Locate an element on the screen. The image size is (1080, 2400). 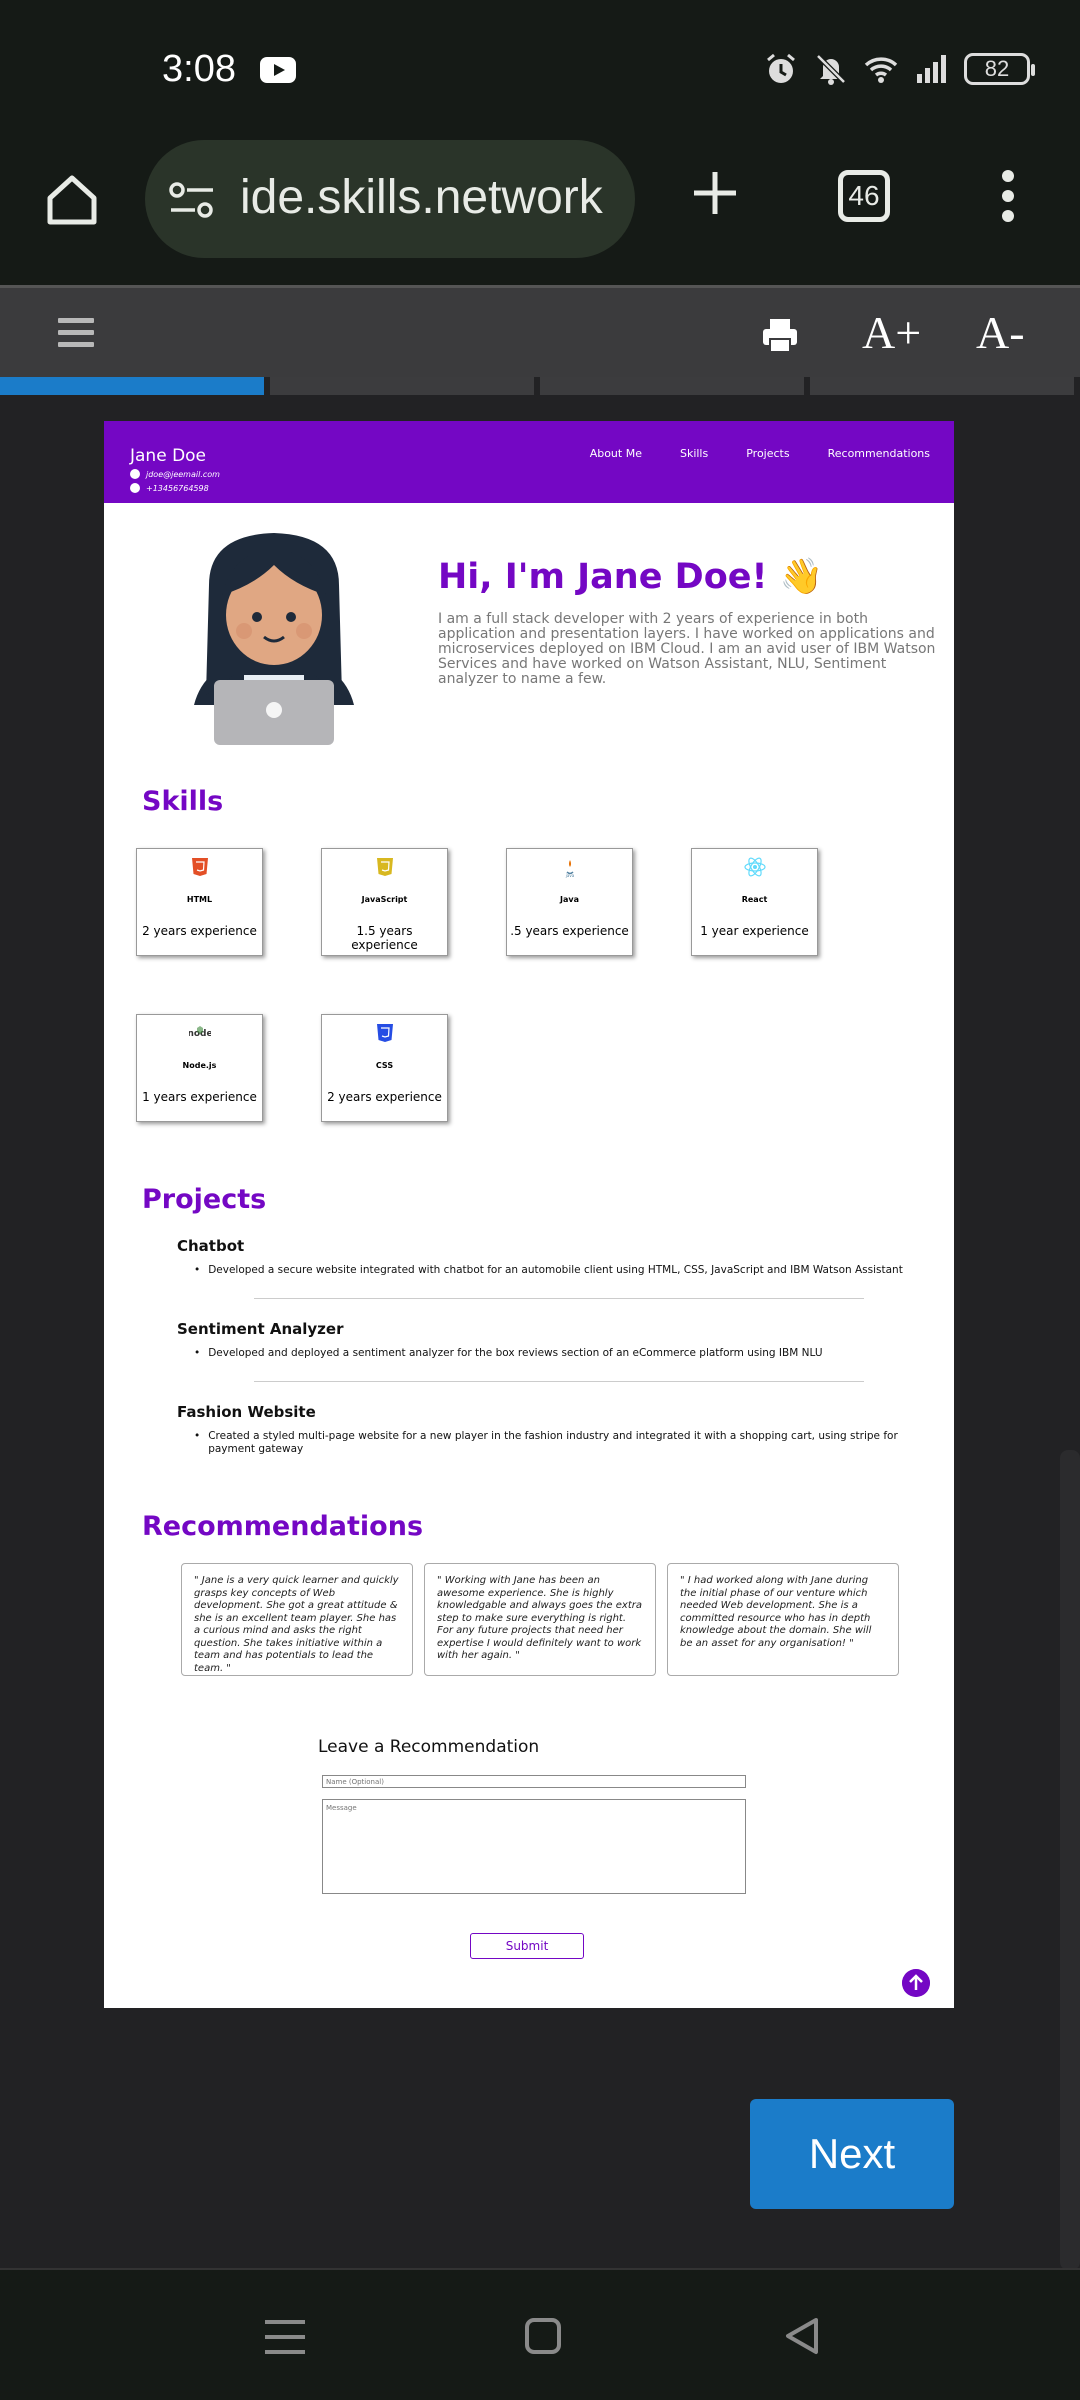
reader-toolbar: A+ A- is located at coordinates (540, 331).